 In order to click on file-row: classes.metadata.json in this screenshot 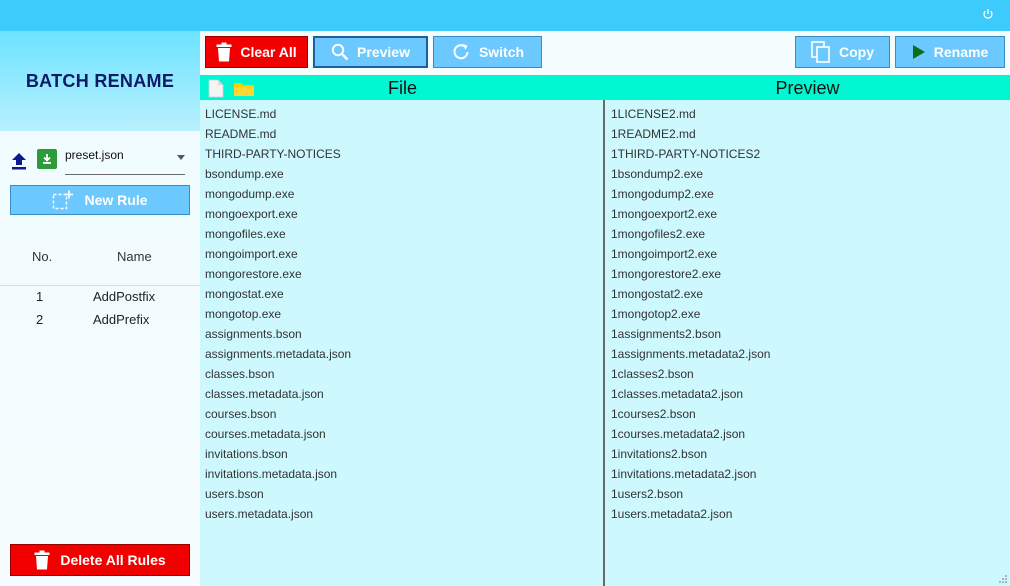, I will do `click(278, 394)`.